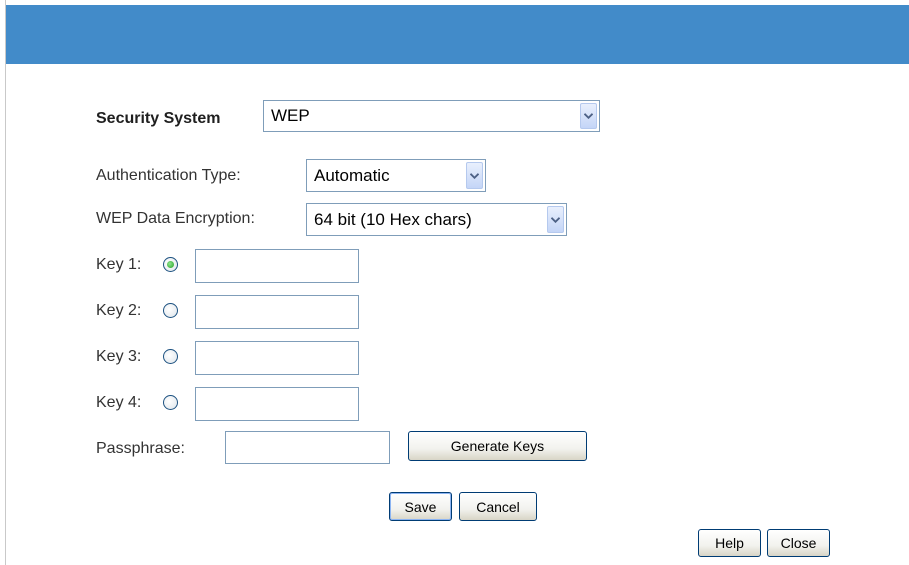  Describe the element at coordinates (498, 506) in the screenshot. I see `cancel-button: Cancel` at that location.